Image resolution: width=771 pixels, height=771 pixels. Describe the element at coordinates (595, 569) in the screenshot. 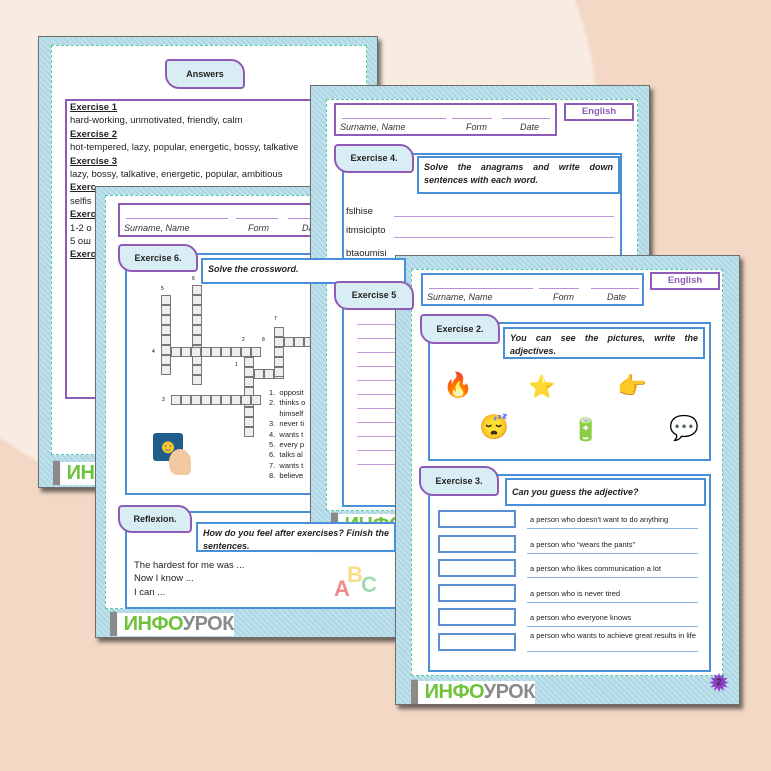

I see `definition-text: a person who likes communication a lot` at that location.